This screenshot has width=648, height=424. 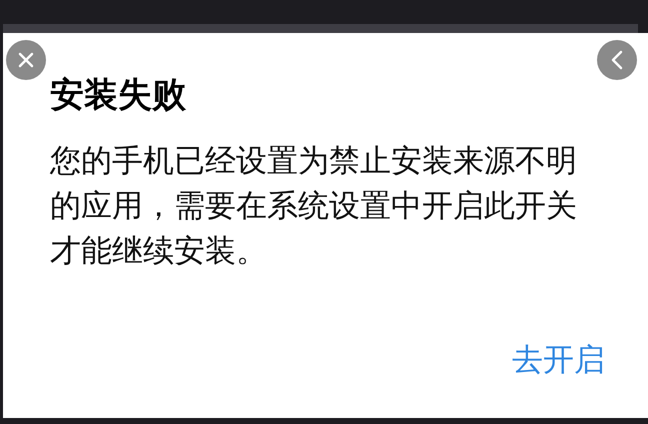 What do you see at coordinates (617, 60) in the screenshot?
I see `back-icon` at bounding box center [617, 60].